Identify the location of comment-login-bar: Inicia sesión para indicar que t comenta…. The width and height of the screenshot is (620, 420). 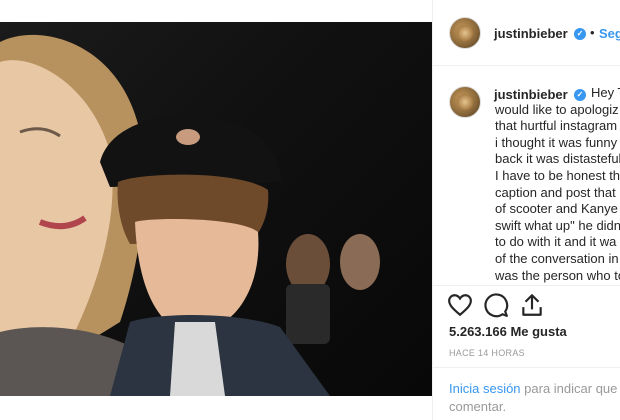
(526, 393).